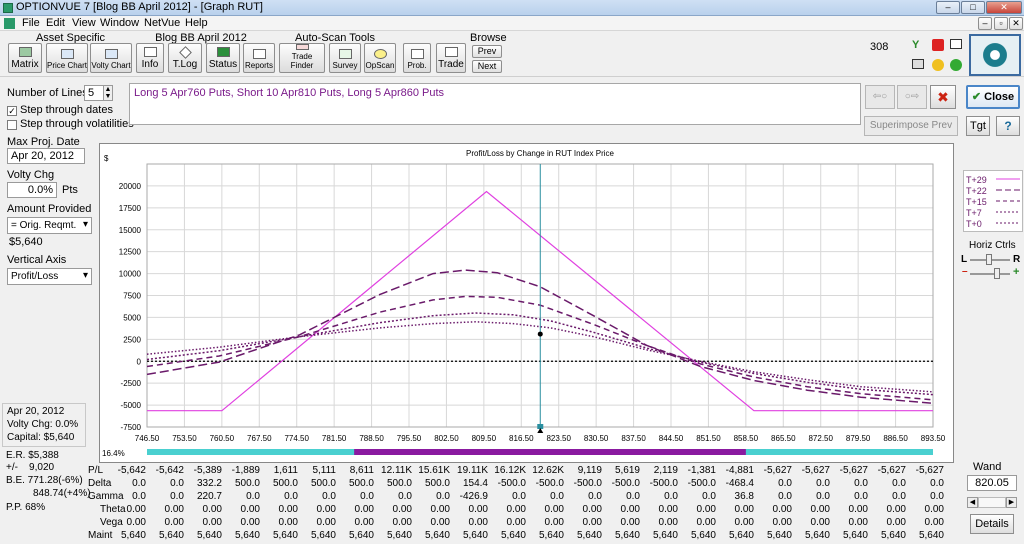 The width and height of the screenshot is (1024, 544). What do you see at coordinates (46, 156) in the screenshot?
I see `max-proj-field: Apr 20, 2012` at bounding box center [46, 156].